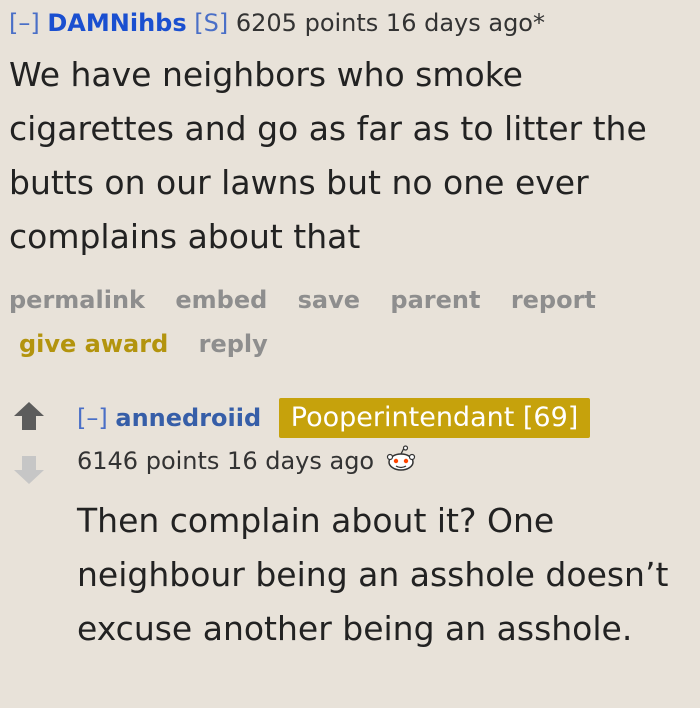 The image size is (700, 708). What do you see at coordinates (116, 23) in the screenshot?
I see `author-link: DAMNihbs` at bounding box center [116, 23].